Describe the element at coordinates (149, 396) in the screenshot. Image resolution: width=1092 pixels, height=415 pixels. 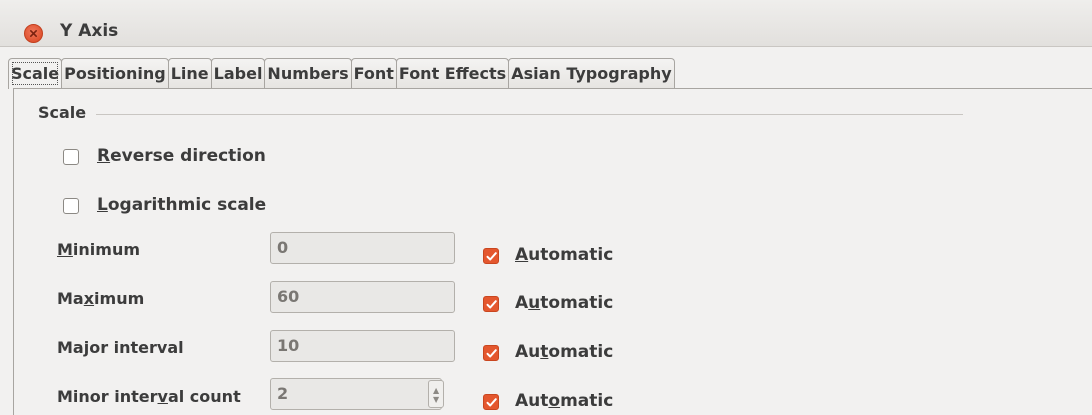
I see `minor-interval-count-label: Minor interval count` at that location.